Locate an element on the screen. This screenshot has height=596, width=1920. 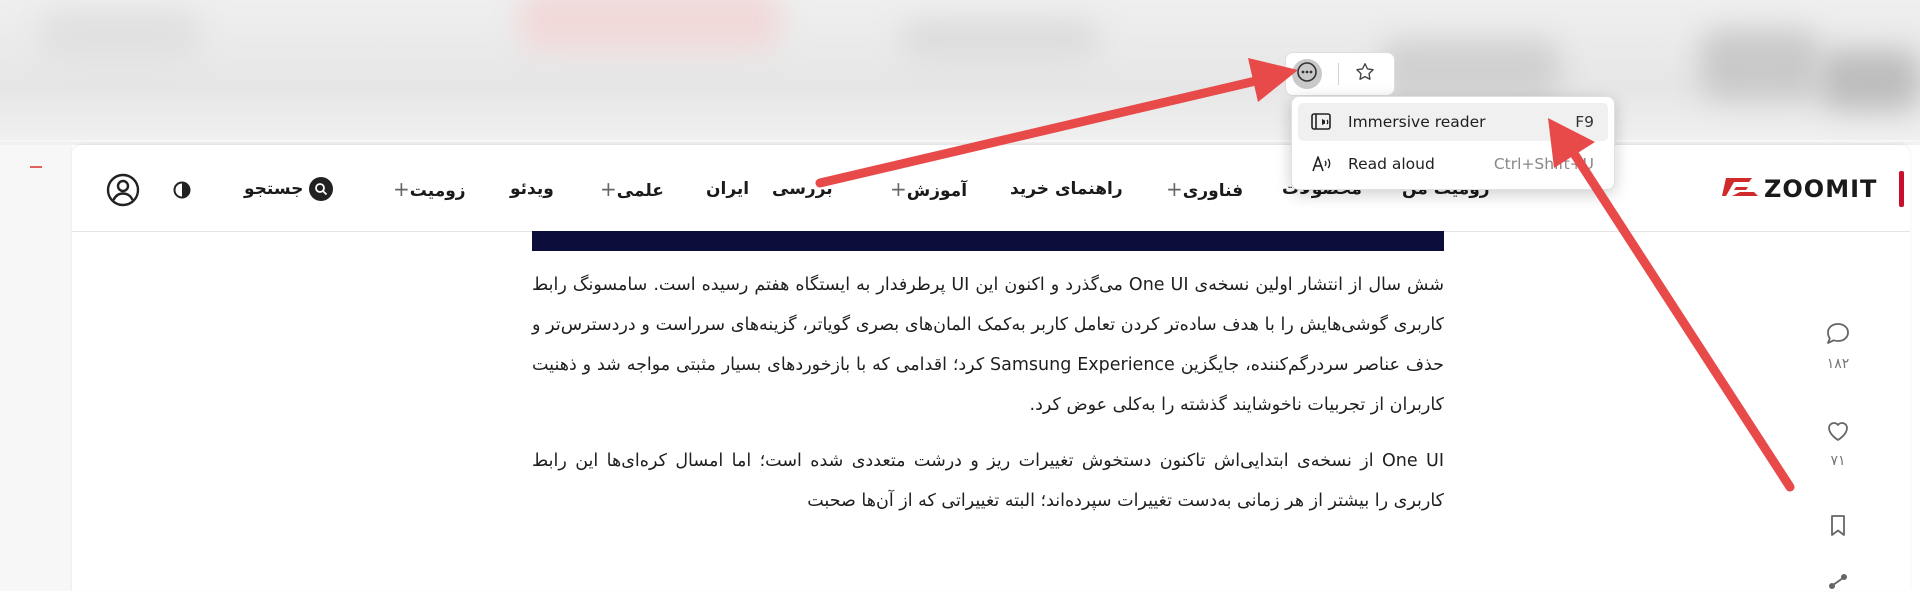
bookmark-button is located at coordinates (1838, 528).